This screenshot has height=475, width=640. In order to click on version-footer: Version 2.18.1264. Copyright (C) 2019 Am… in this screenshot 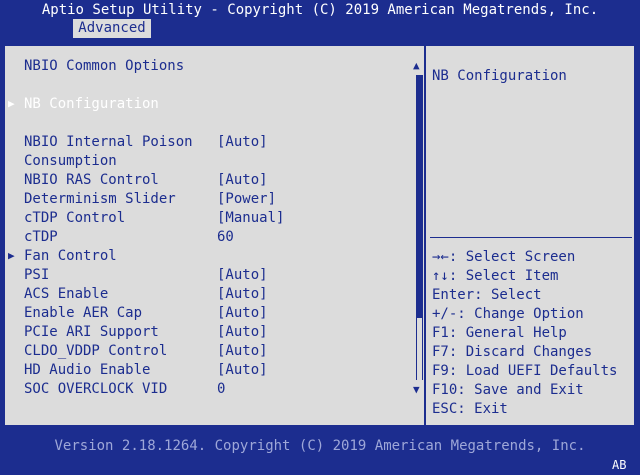, I will do `click(320, 446)`.